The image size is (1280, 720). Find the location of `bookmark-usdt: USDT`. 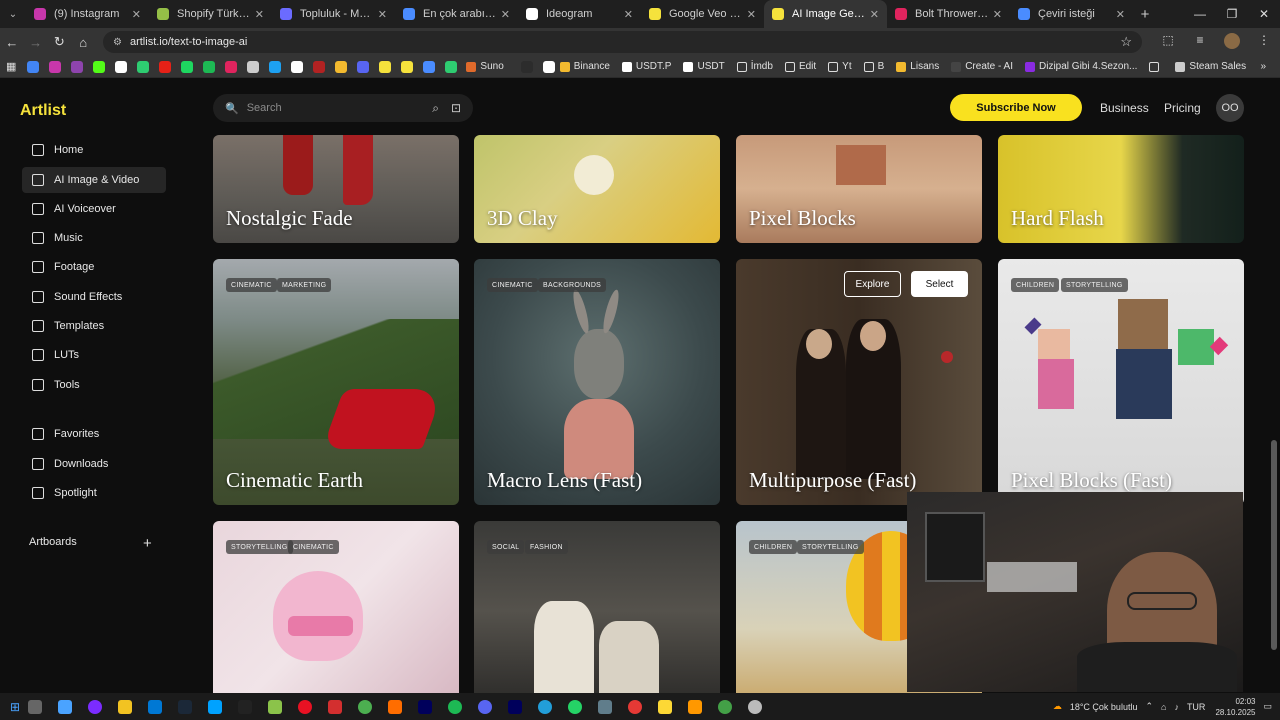

bookmark-usdt: USDT is located at coordinates (704, 66).